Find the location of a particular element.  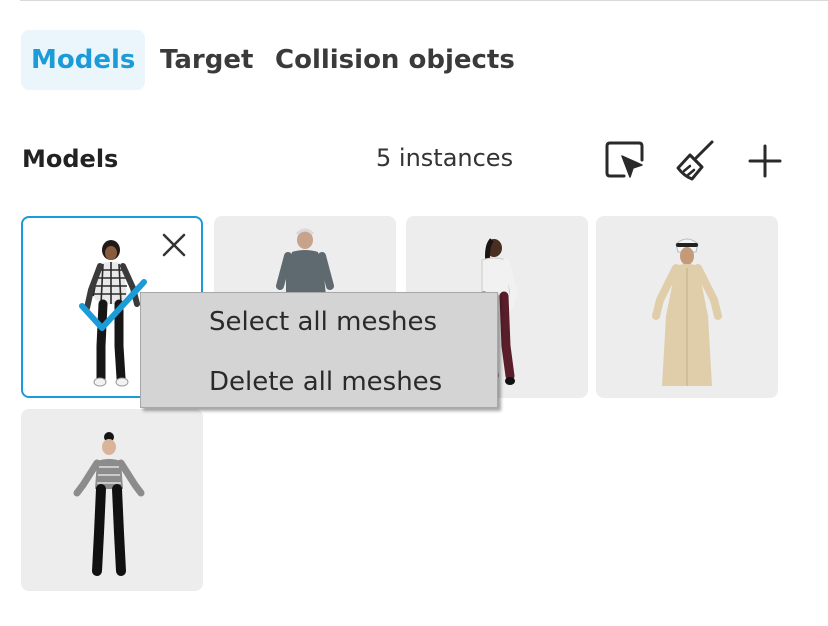

tab-collision-objects: Collision objects is located at coordinates (395, 60).